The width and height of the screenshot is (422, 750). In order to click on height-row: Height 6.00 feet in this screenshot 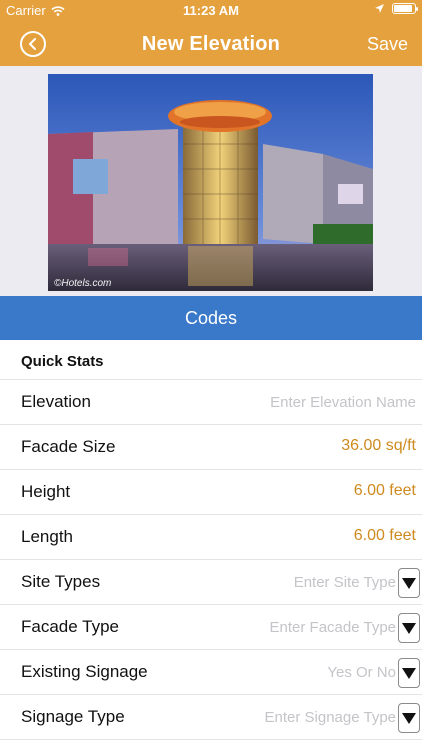, I will do `click(211, 492)`.